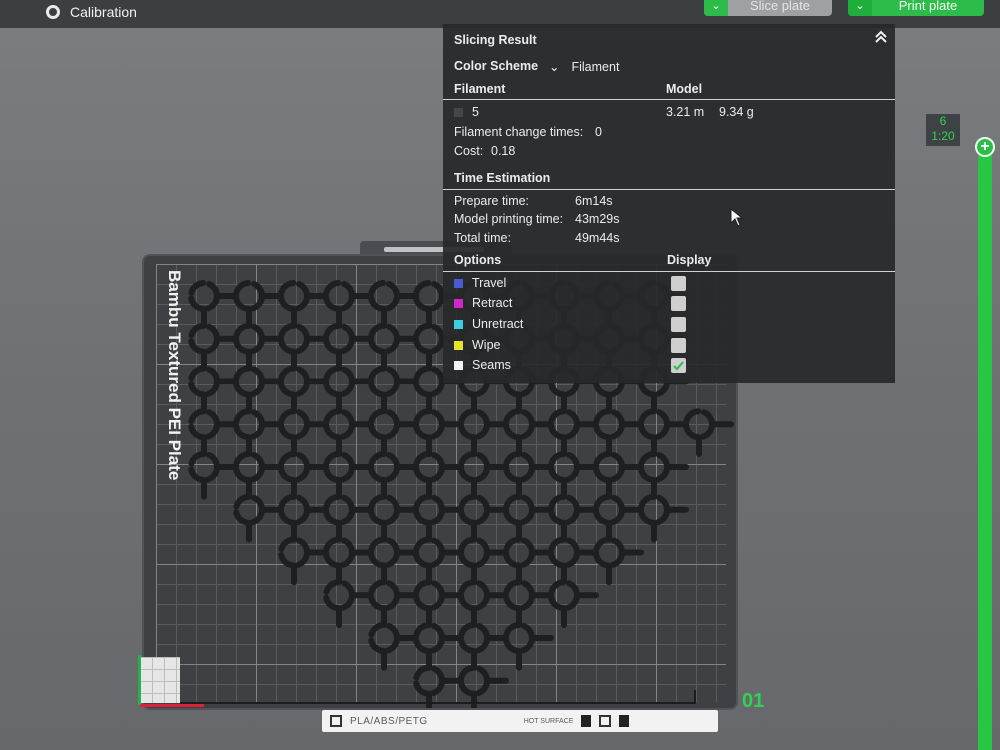 This screenshot has width=1000, height=750. I want to click on check-icon, so click(678, 366).